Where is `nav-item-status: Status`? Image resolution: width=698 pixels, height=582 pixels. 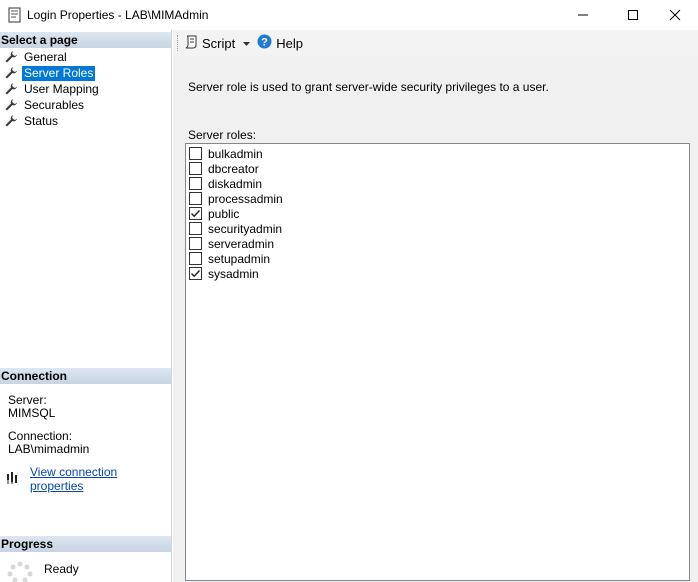
nav-item-status: Status is located at coordinates (85, 121).